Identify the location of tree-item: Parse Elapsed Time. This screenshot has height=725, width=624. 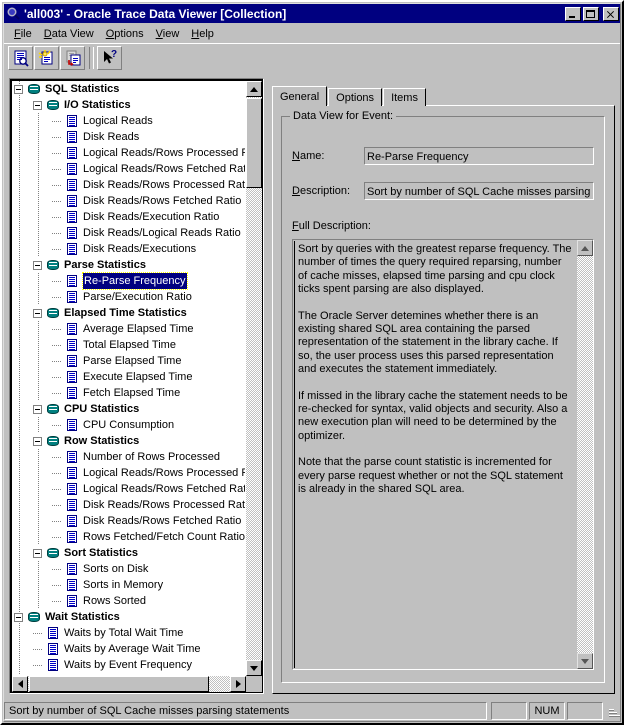
(128, 361).